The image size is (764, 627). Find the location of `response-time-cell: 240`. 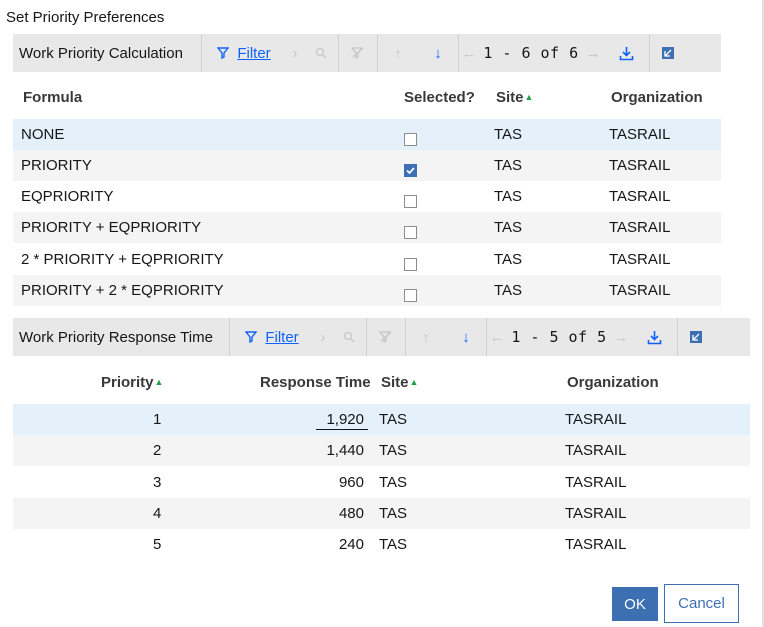

response-time-cell: 240 is located at coordinates (351, 544).